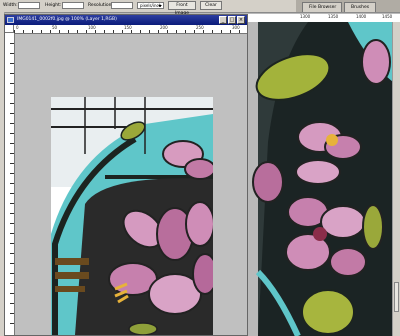  I want to click on height-label: Height:, so click(53, 5).